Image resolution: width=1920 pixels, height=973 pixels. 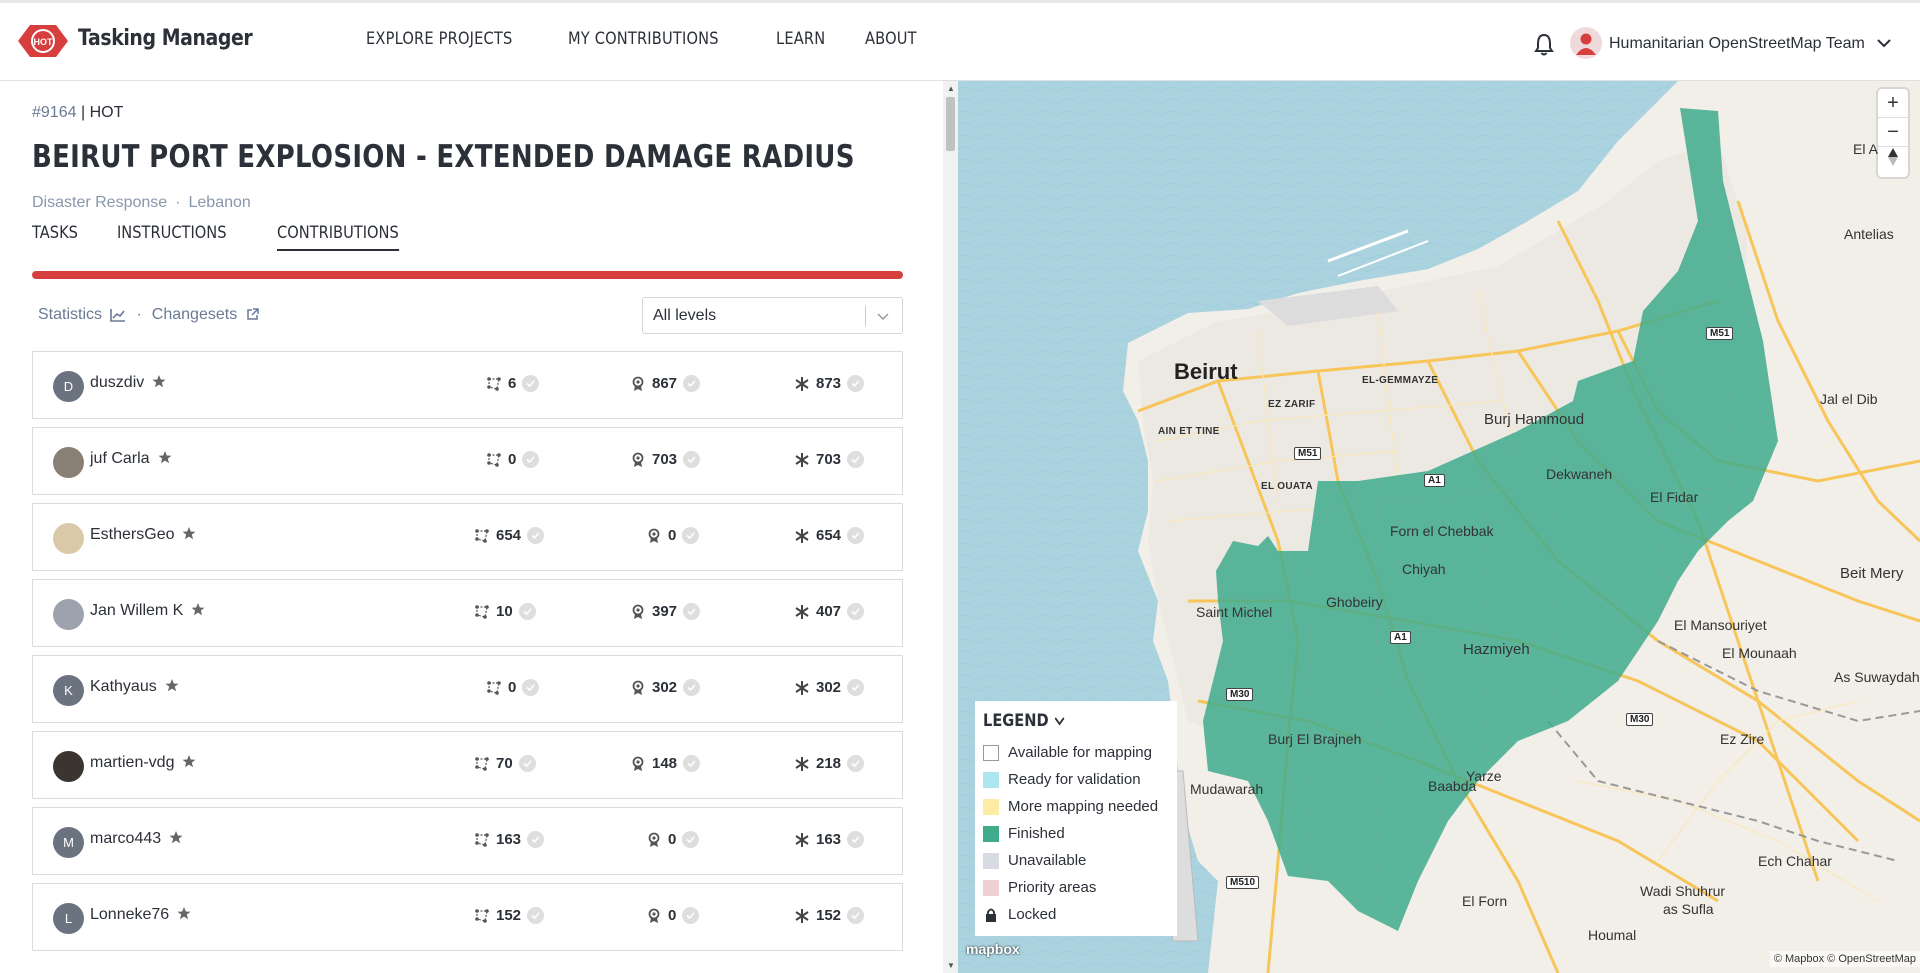 What do you see at coordinates (829, 459) in the screenshot?
I see `total-value: 703` at bounding box center [829, 459].